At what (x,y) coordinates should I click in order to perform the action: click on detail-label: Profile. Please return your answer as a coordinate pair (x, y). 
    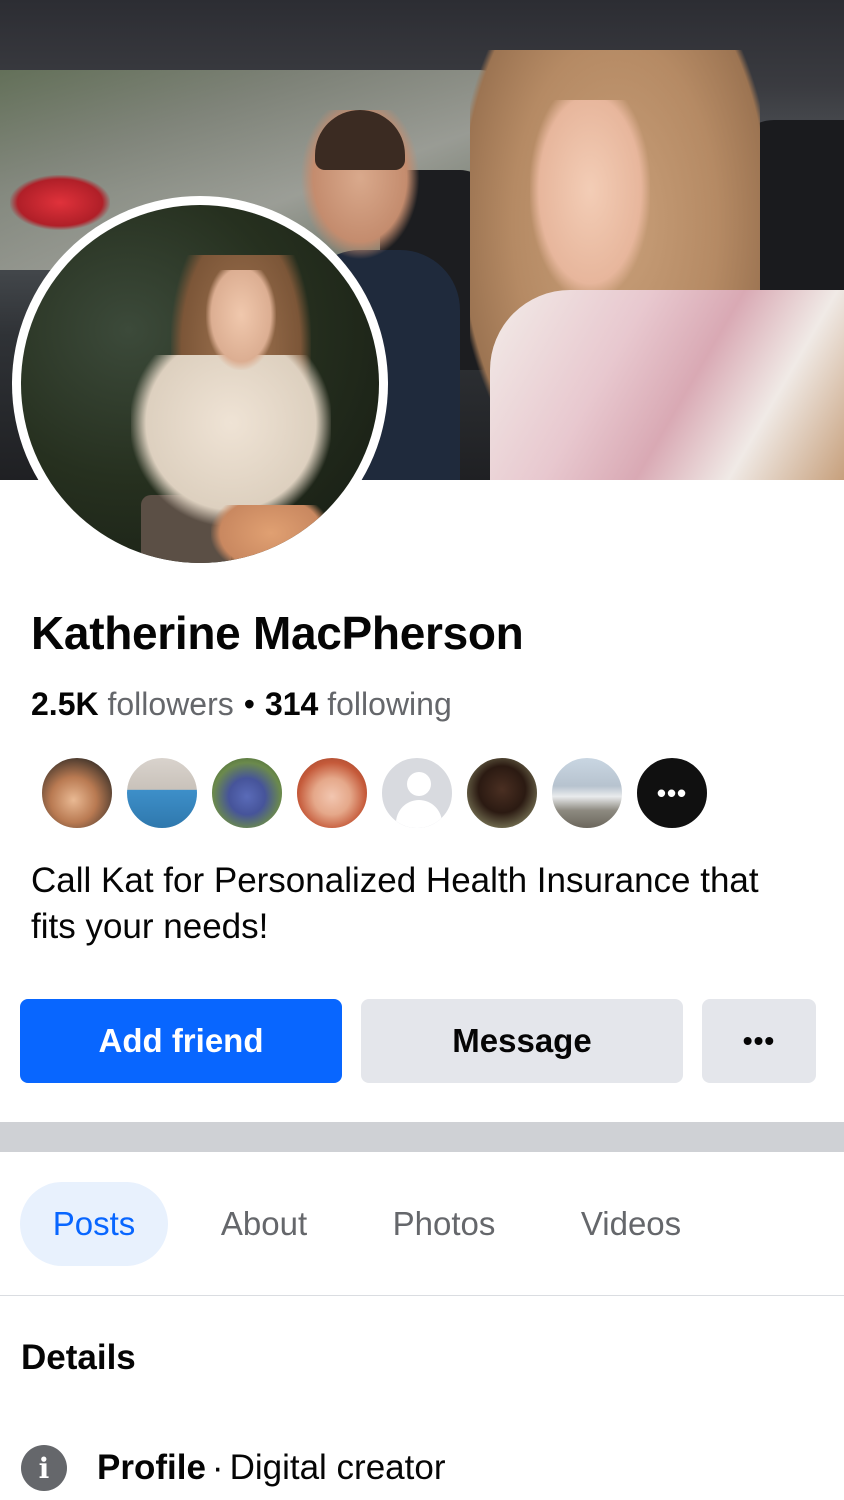
    Looking at the image, I should click on (151, 1467).